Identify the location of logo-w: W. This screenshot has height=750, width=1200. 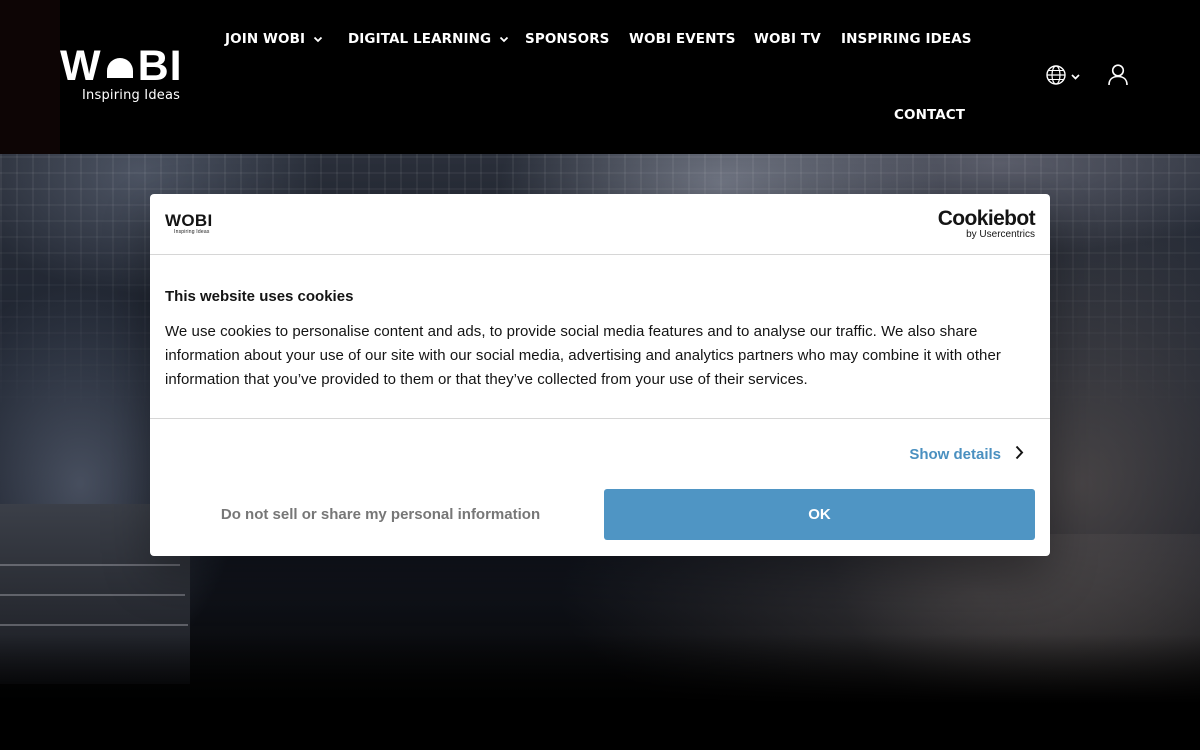
(81, 66).